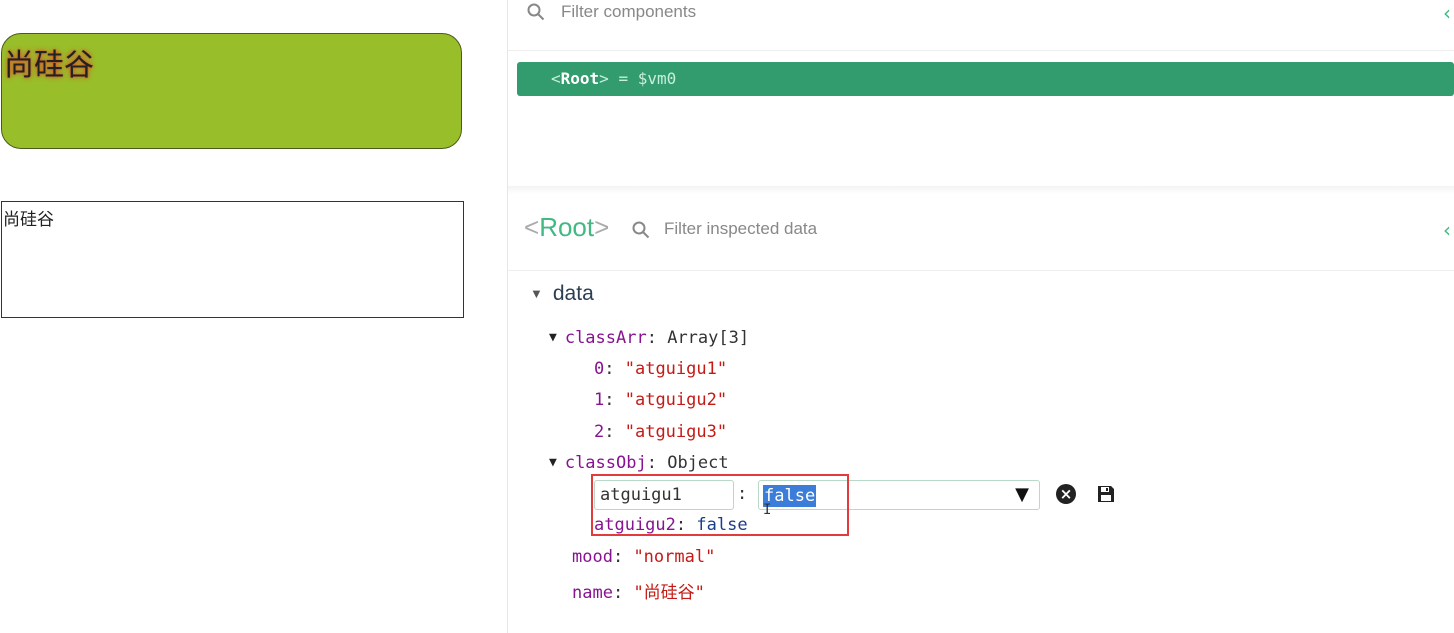  I want to click on classArr-key: classArr, so click(605, 338).